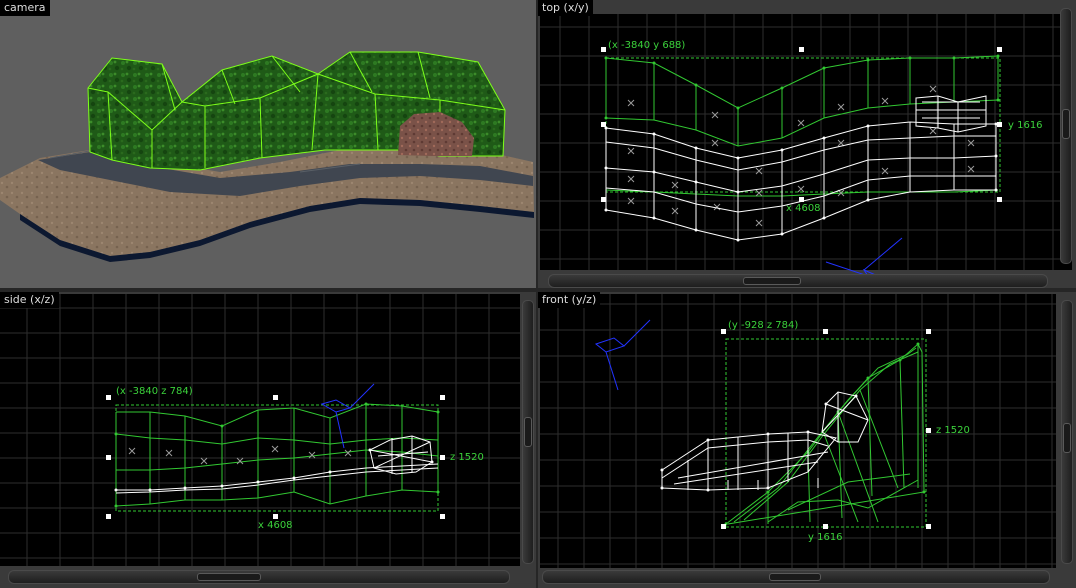  I want to click on side-height-label: z 1520, so click(467, 457).